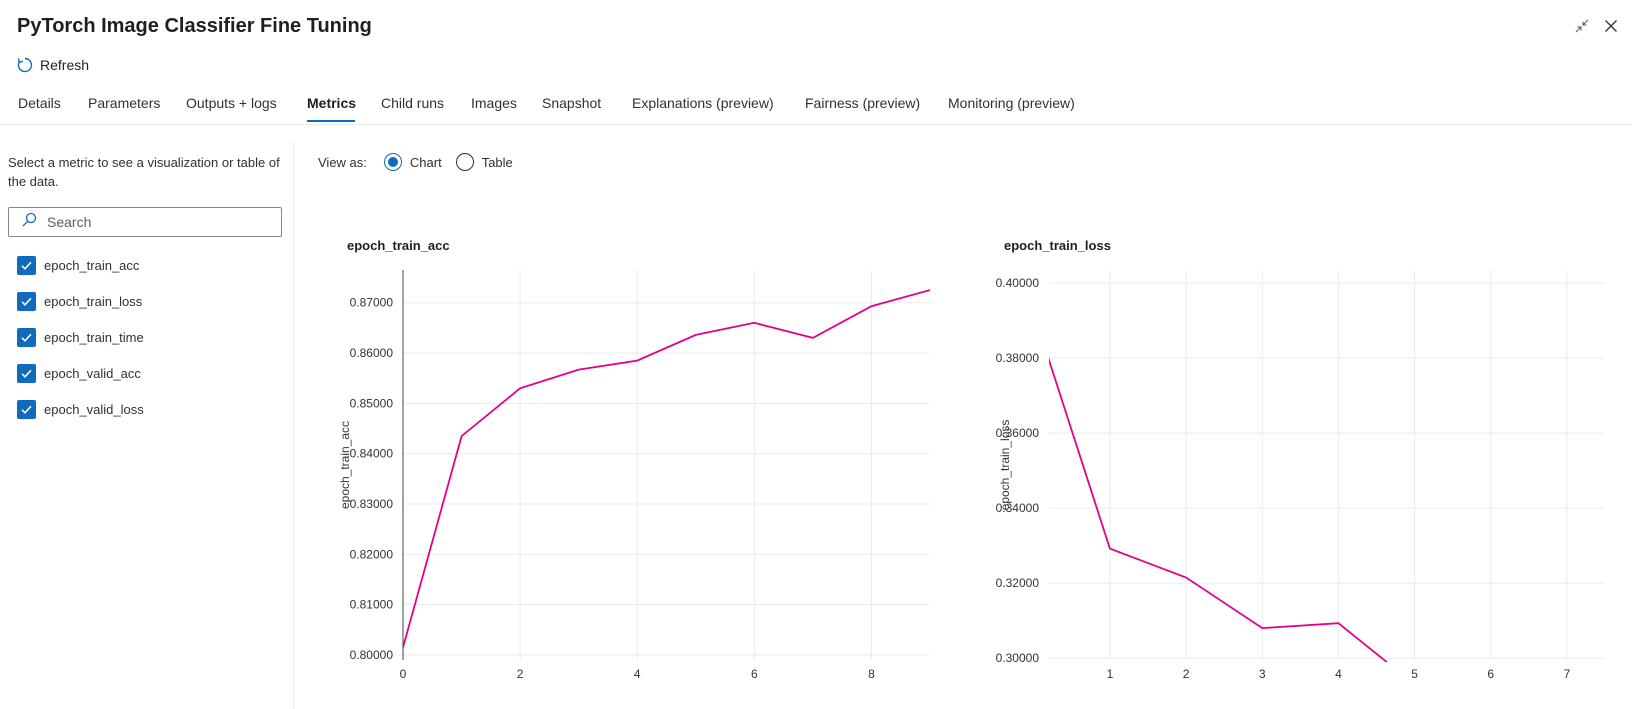 The width and height of the screenshot is (1632, 709). Describe the element at coordinates (1018, 658) in the screenshot. I see `y-tick-label: 0.30000` at that location.